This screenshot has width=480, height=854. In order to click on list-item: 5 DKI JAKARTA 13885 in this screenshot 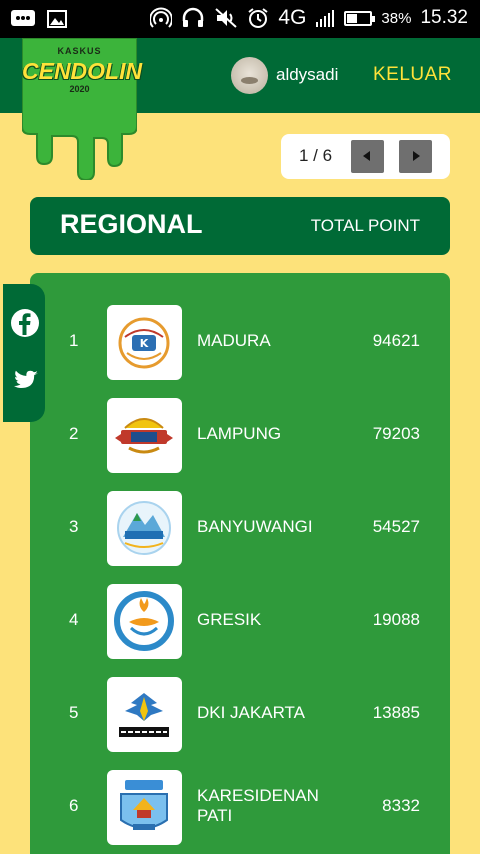, I will do `click(240, 714)`.